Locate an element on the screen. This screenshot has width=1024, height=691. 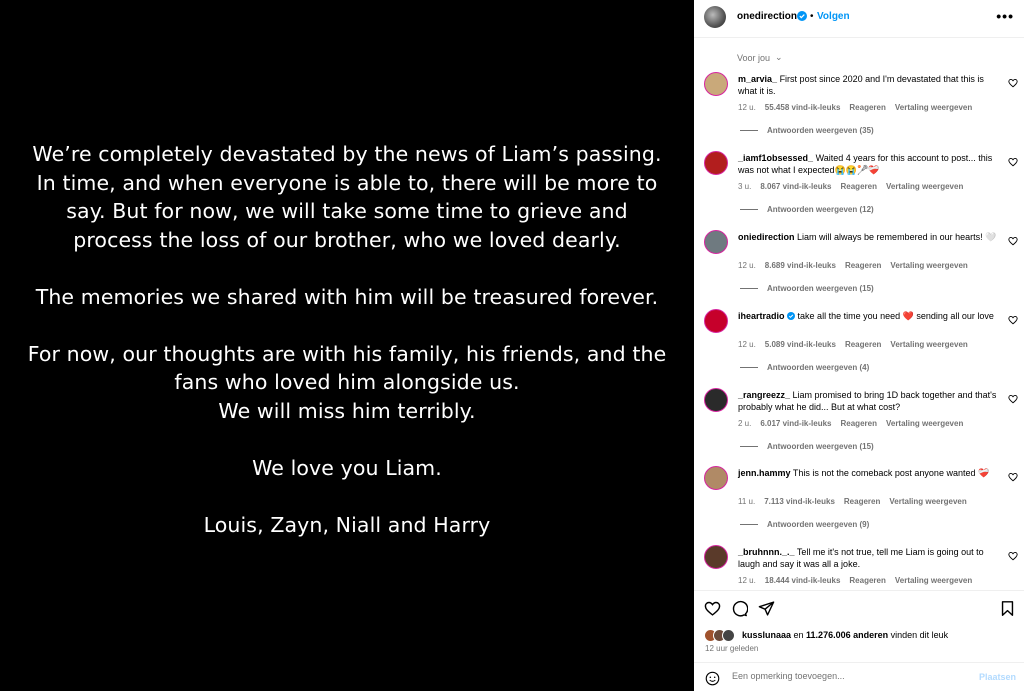
comment-likes: 18.444 vind-ik-leuks is located at coordinates (803, 580).